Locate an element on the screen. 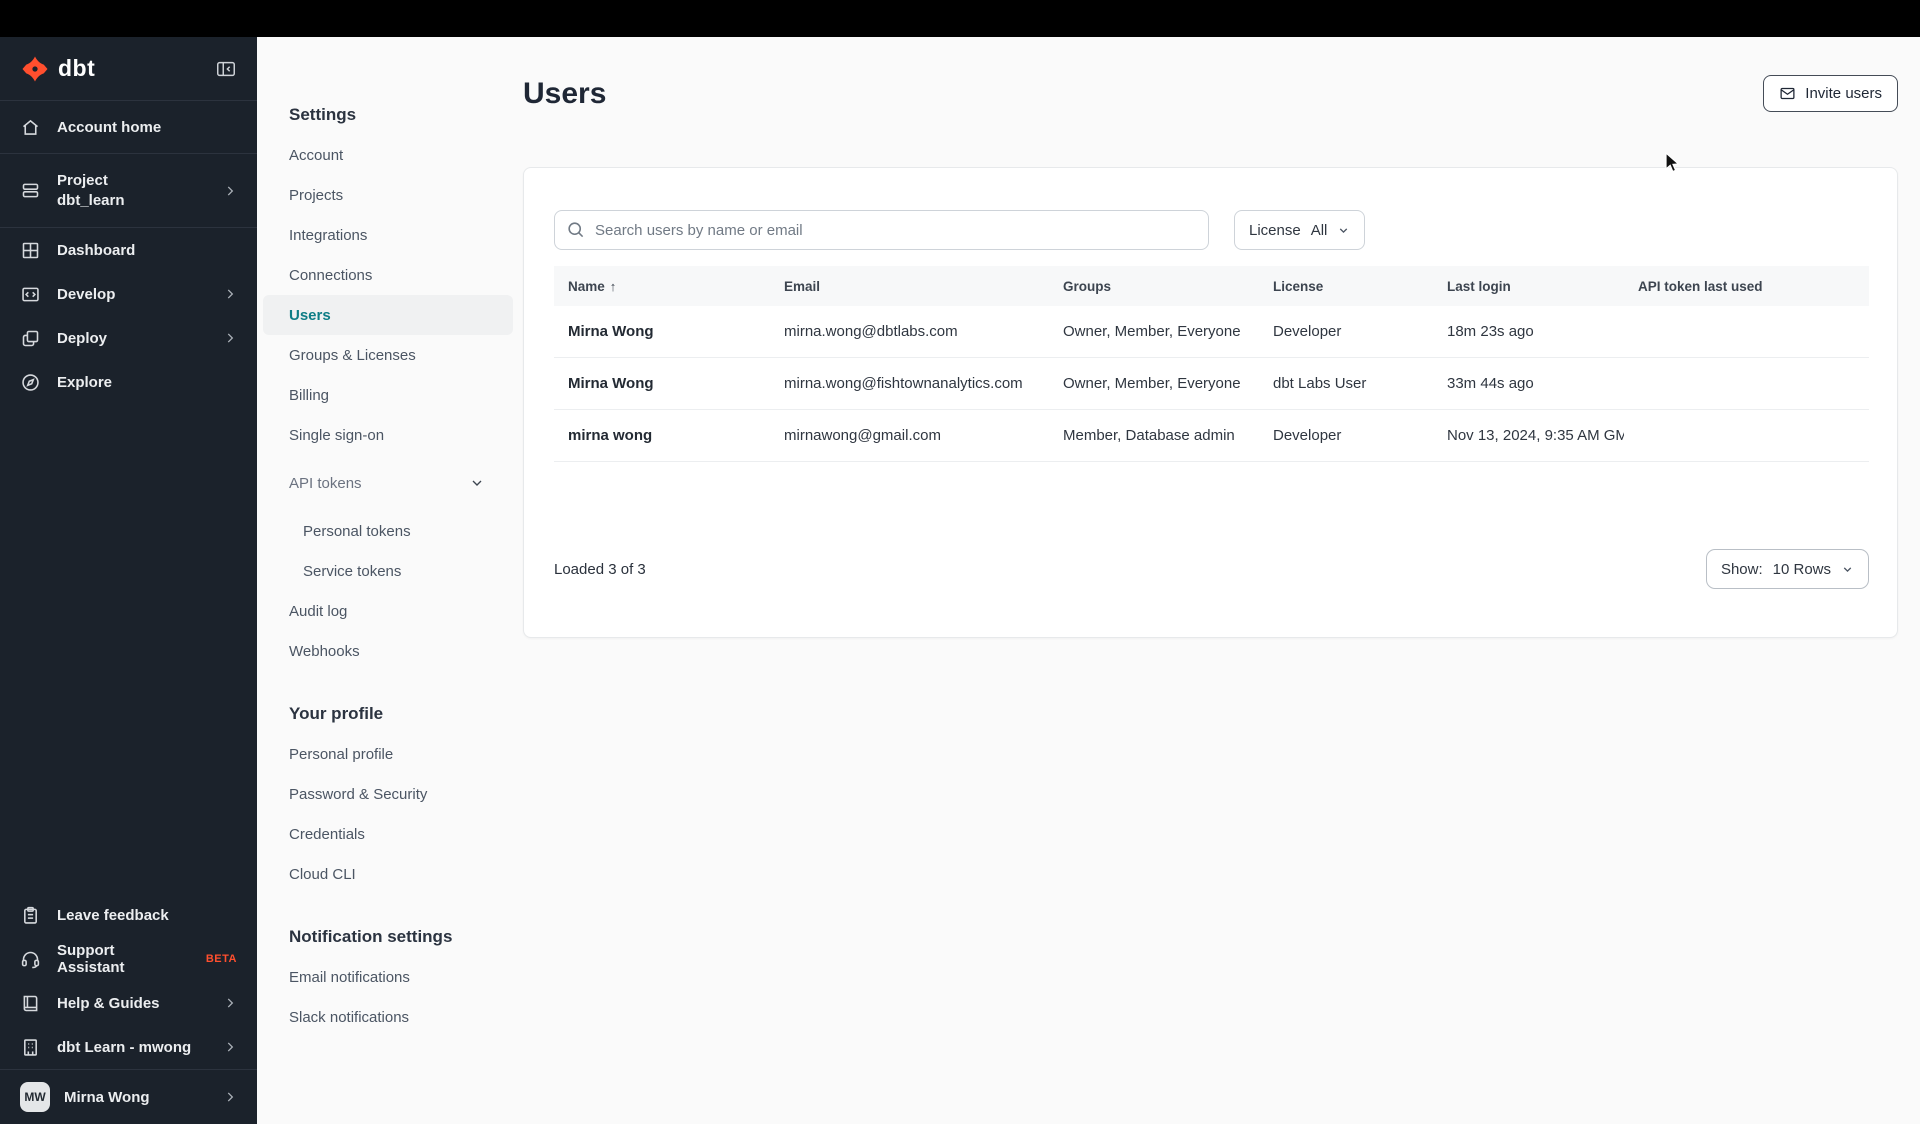 The height and width of the screenshot is (1124, 1920). sidebar-item-label: Deploy is located at coordinates (82, 338).